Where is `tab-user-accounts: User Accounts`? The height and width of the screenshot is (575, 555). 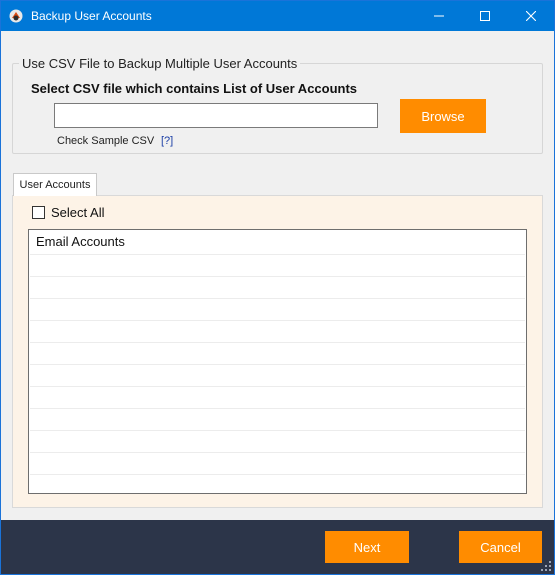 tab-user-accounts: User Accounts is located at coordinates (55, 184).